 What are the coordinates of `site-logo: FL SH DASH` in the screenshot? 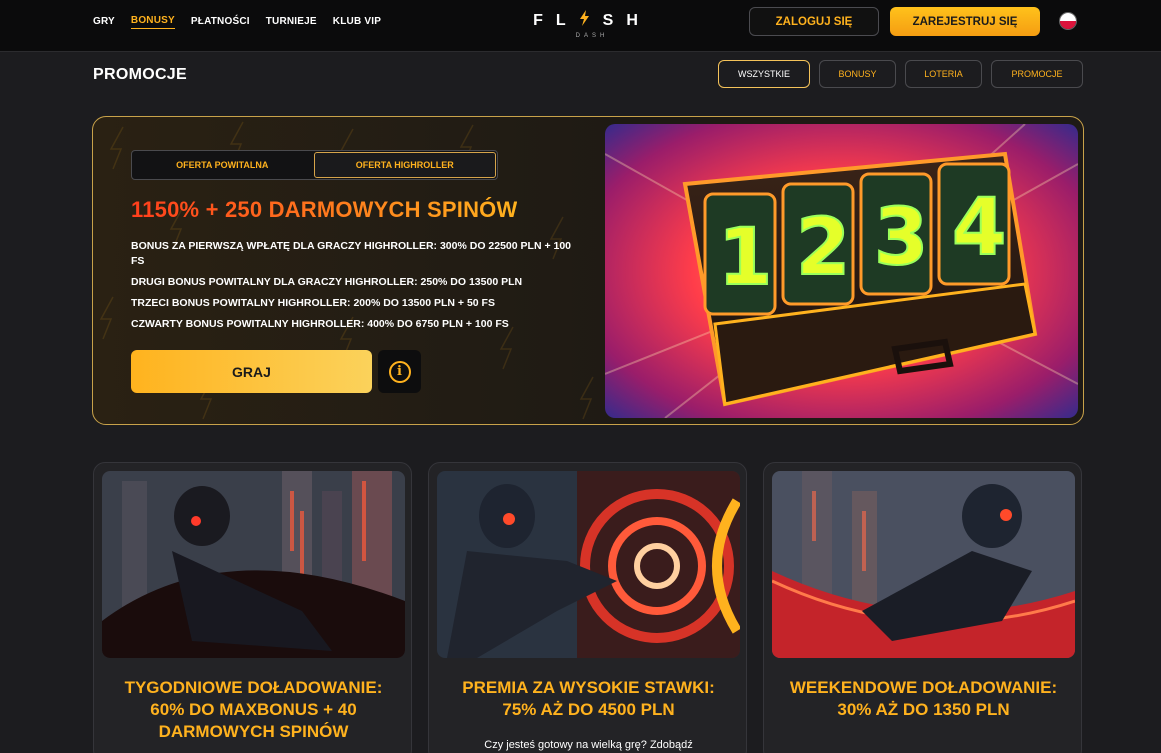 It's located at (585, 24).